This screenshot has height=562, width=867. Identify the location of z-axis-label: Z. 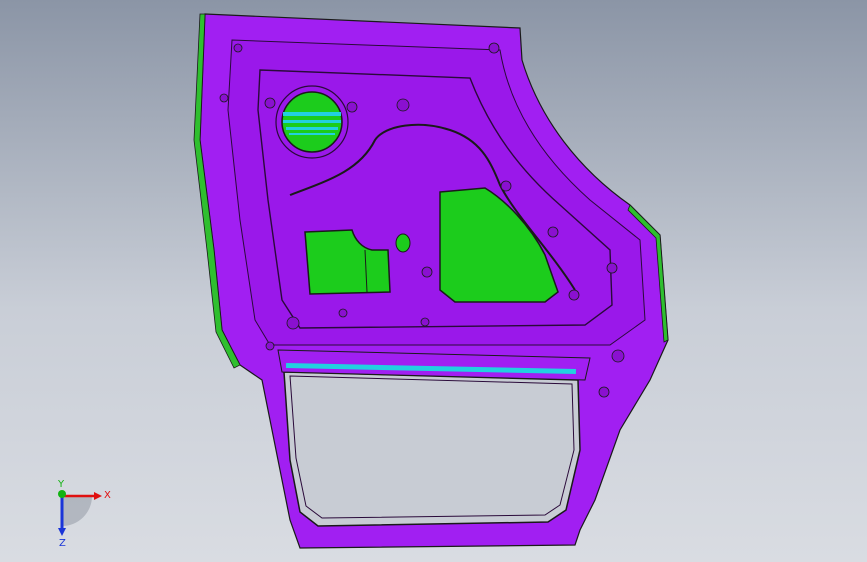
(62, 543).